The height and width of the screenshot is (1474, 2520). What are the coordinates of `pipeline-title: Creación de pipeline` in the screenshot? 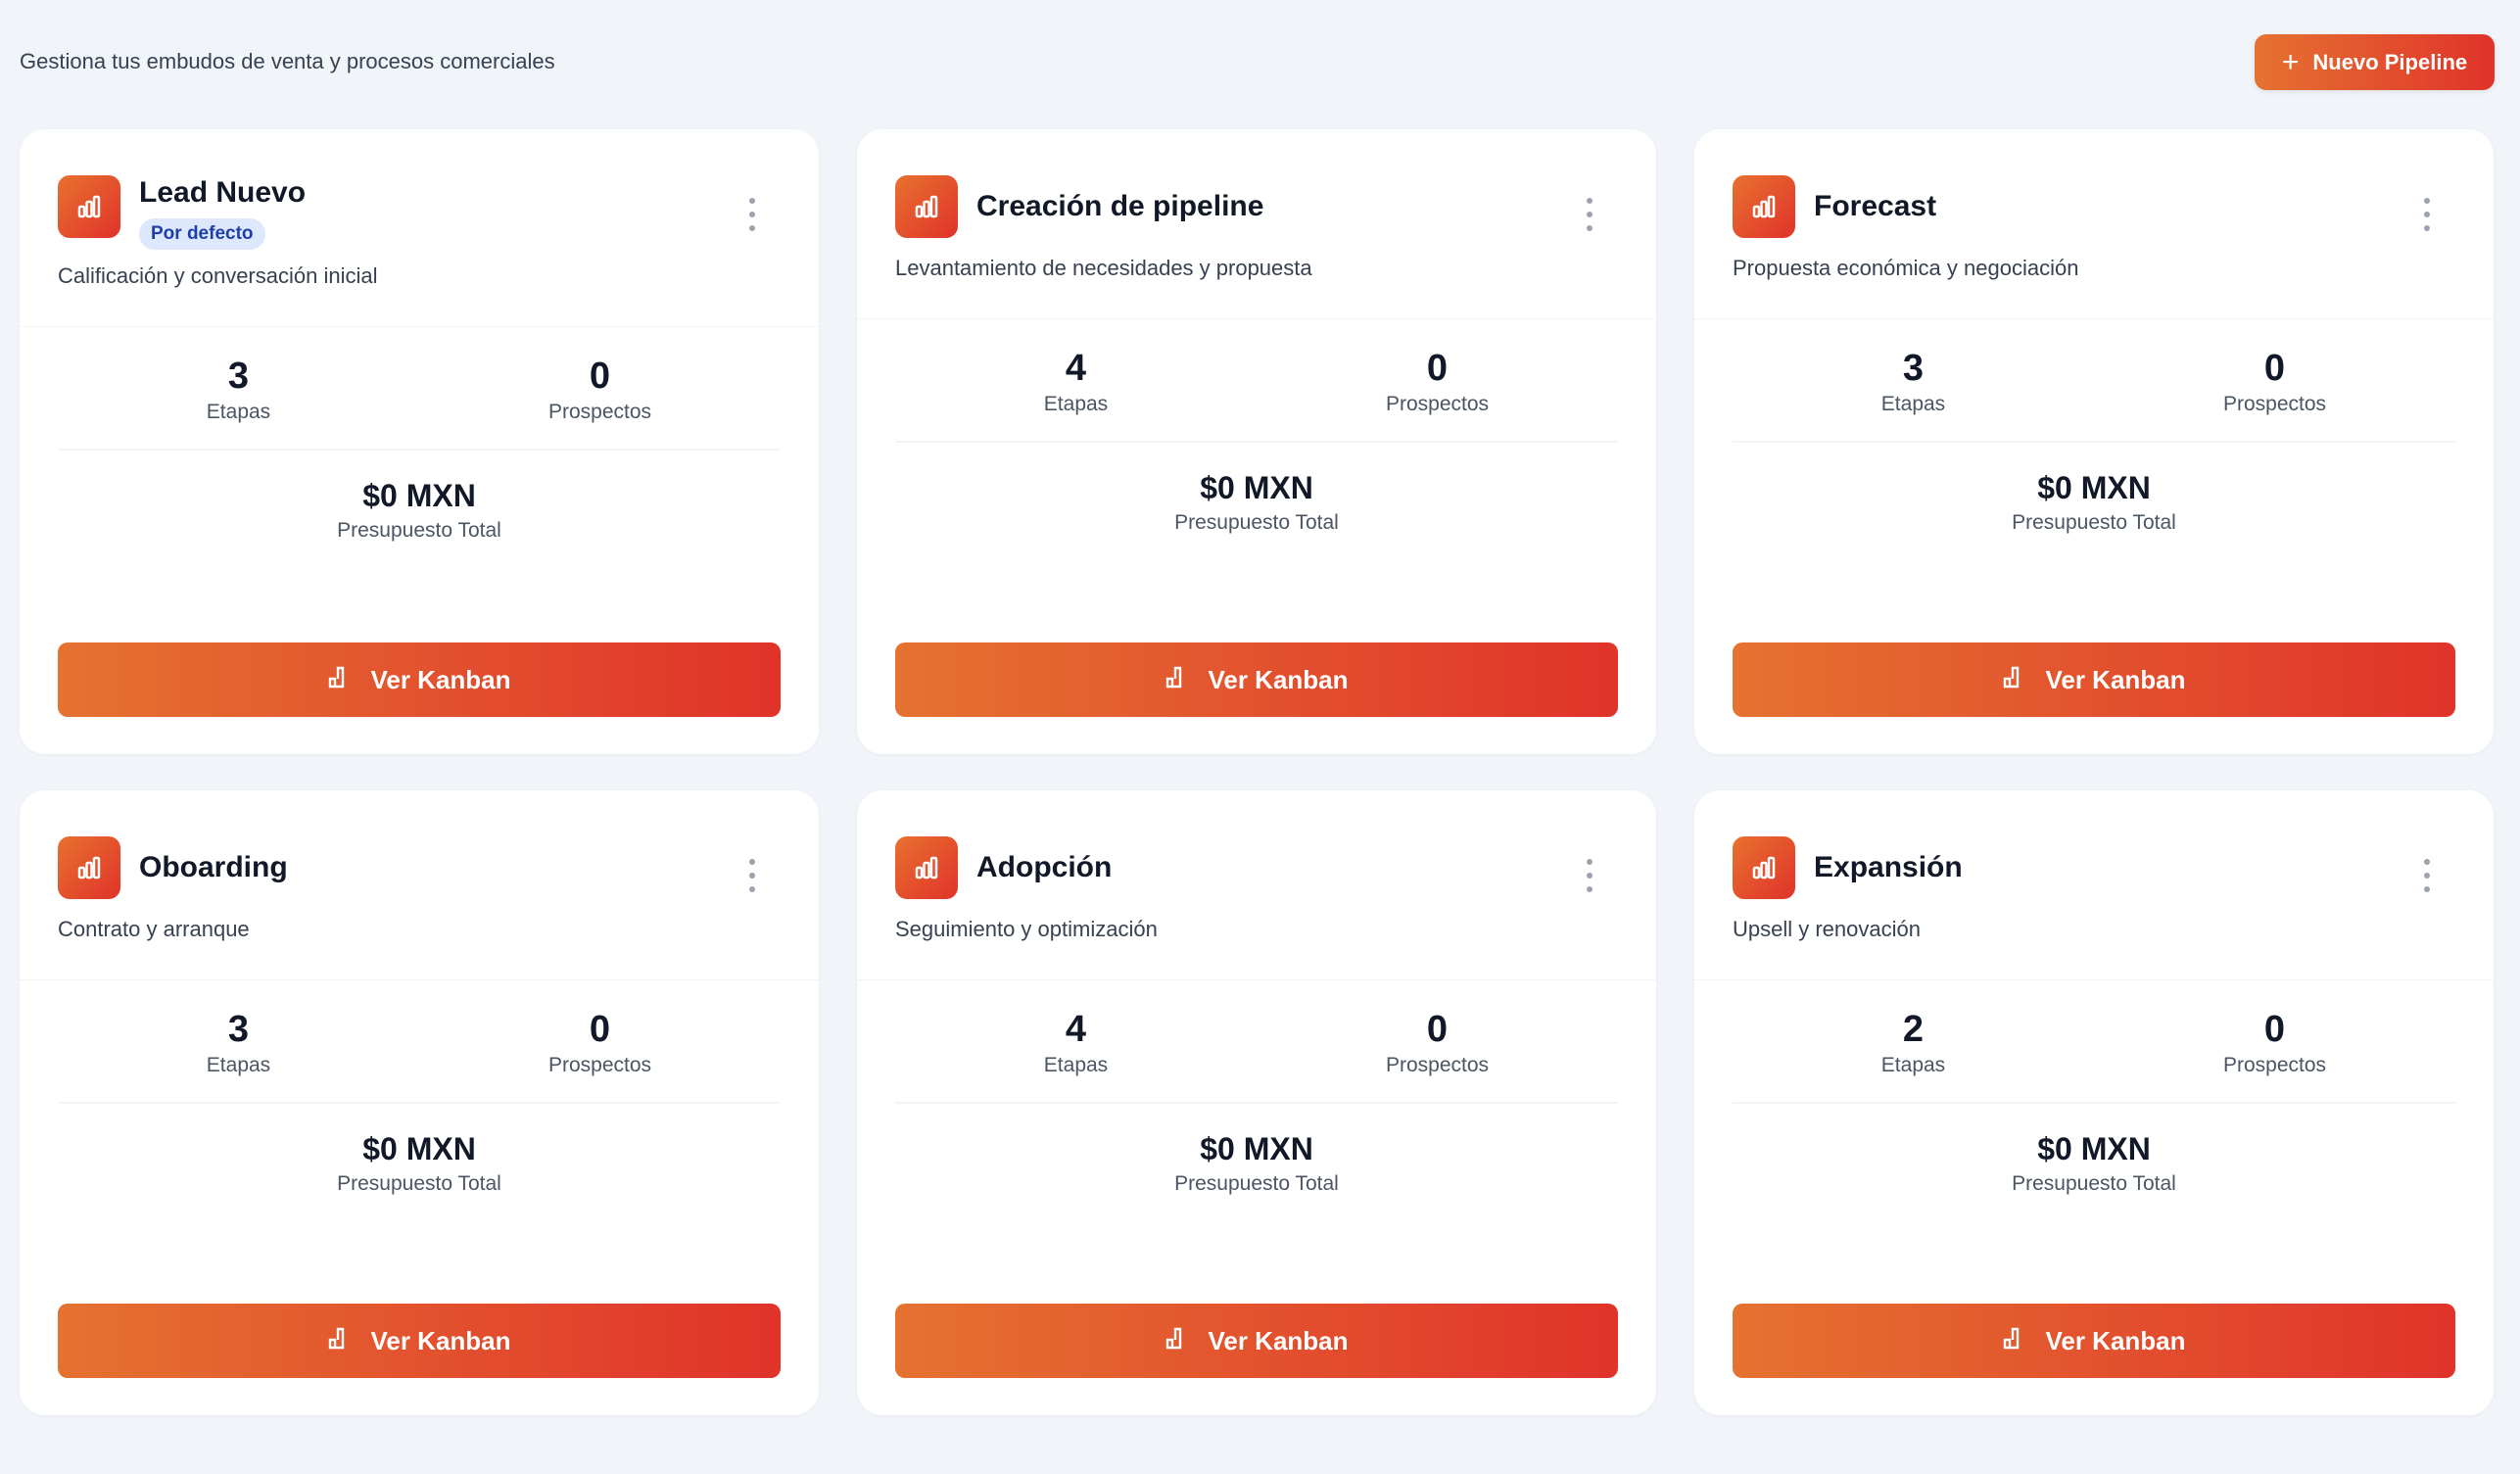 It's located at (1120, 206).